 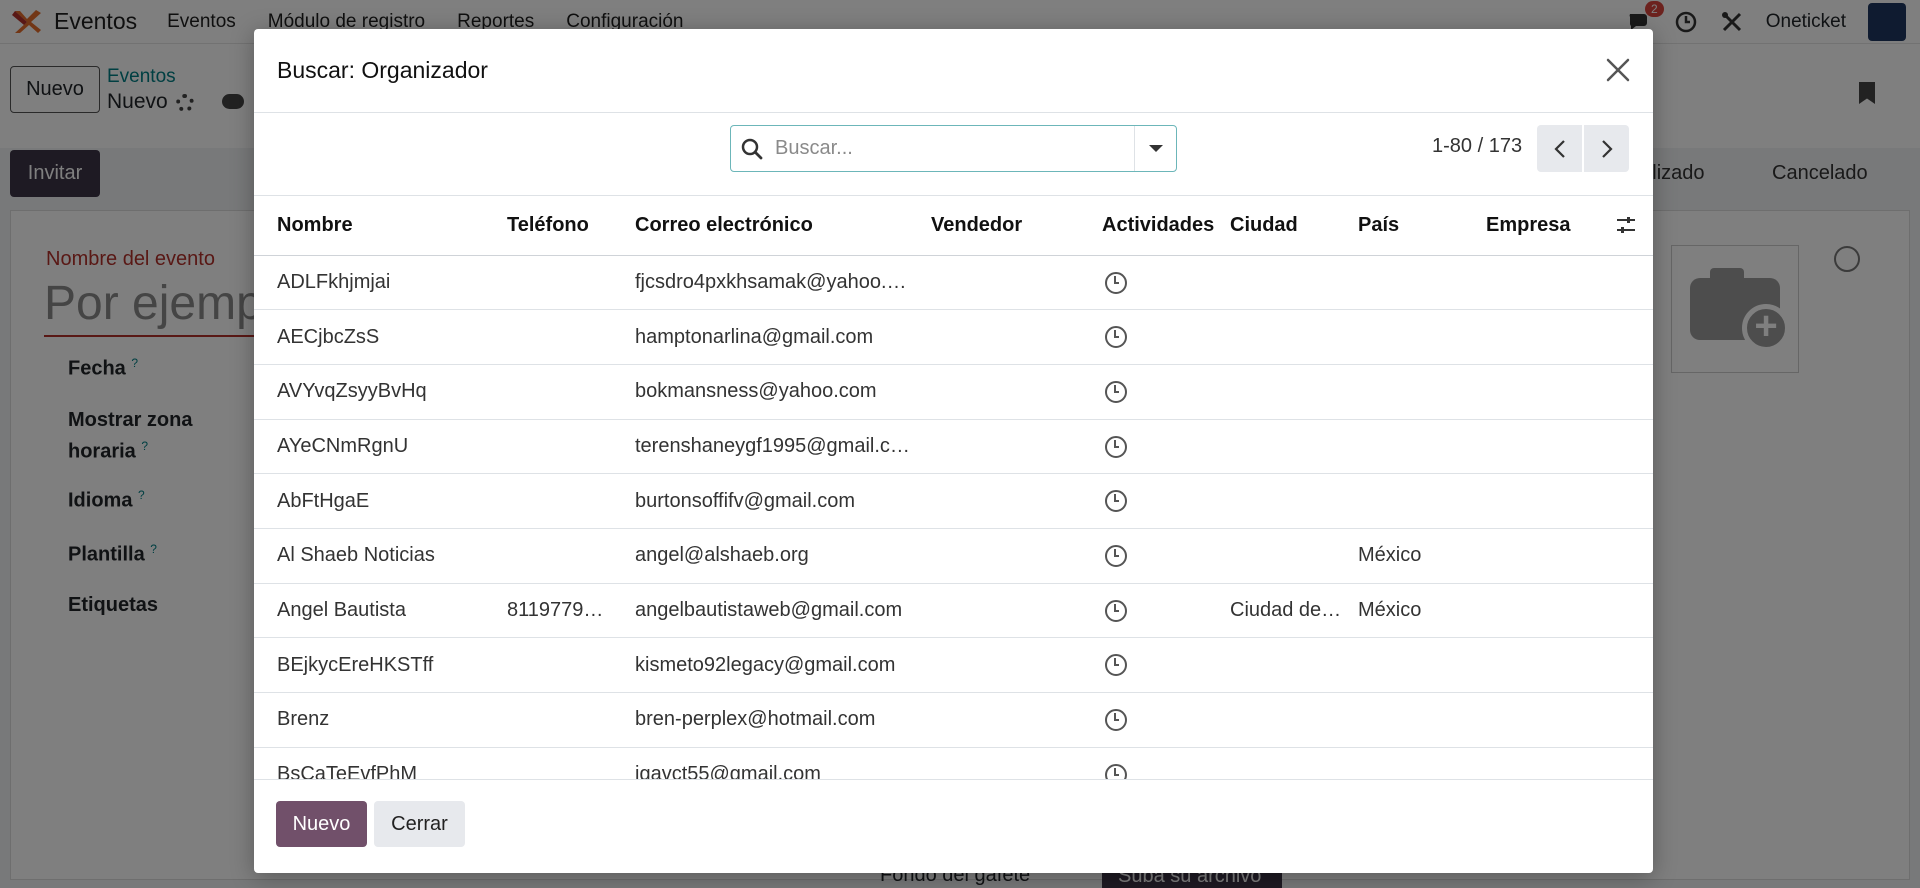 What do you see at coordinates (380, 337) in the screenshot?
I see `cell-name: AECjbcZsS` at bounding box center [380, 337].